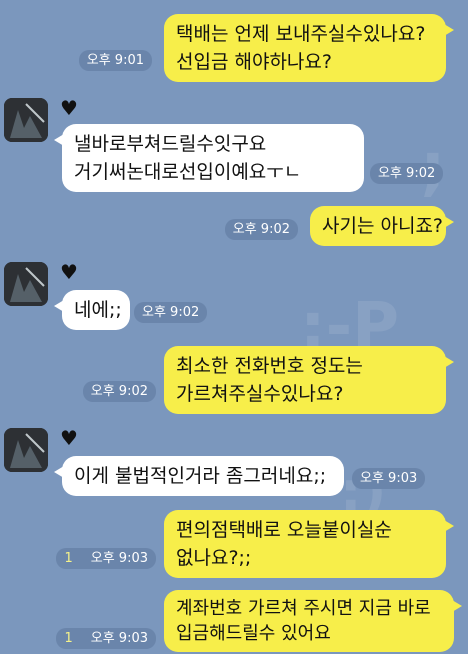 The image size is (468, 654). I want to click on message-bubble-sent: 택배는 언제 보내주실수있나요? 선입금 해야하나요?, so click(309, 48).